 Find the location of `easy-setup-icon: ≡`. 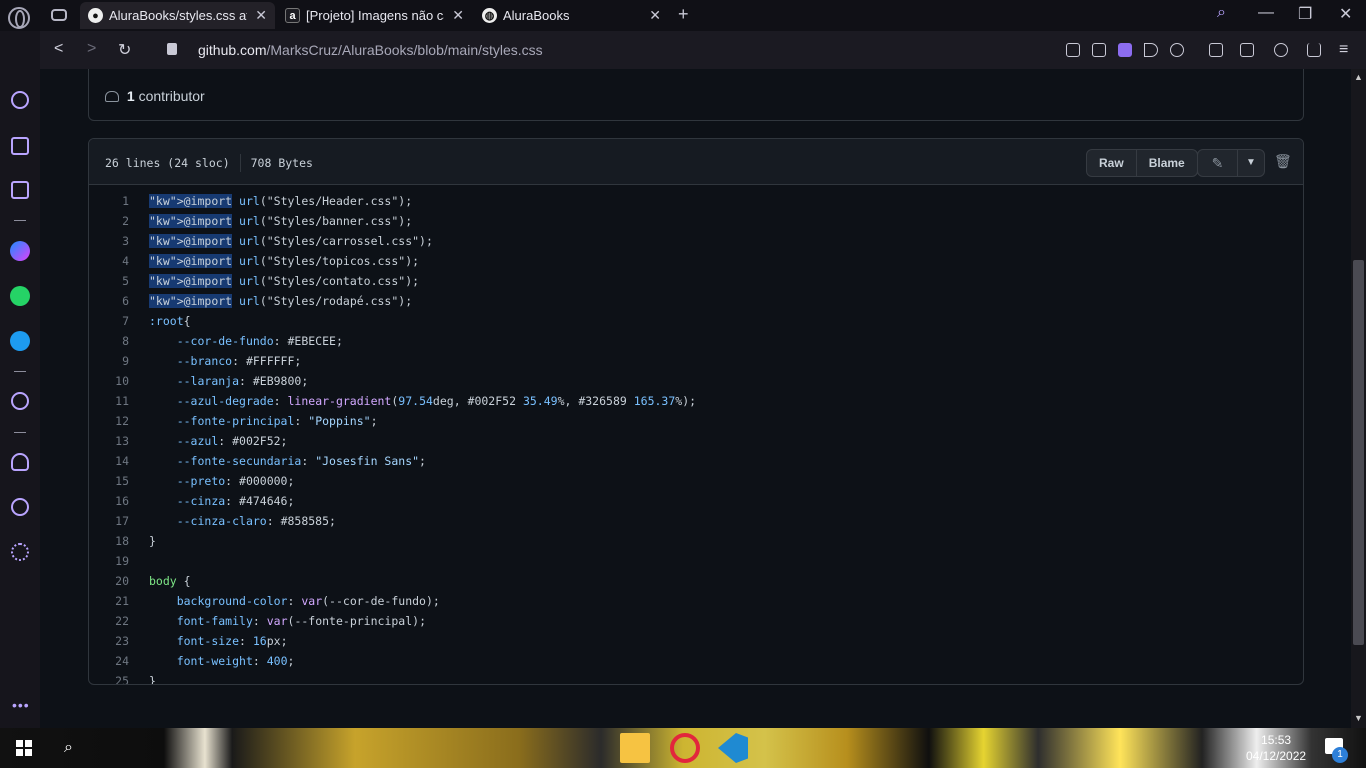

easy-setup-icon: ≡ is located at coordinates (1343, 50).